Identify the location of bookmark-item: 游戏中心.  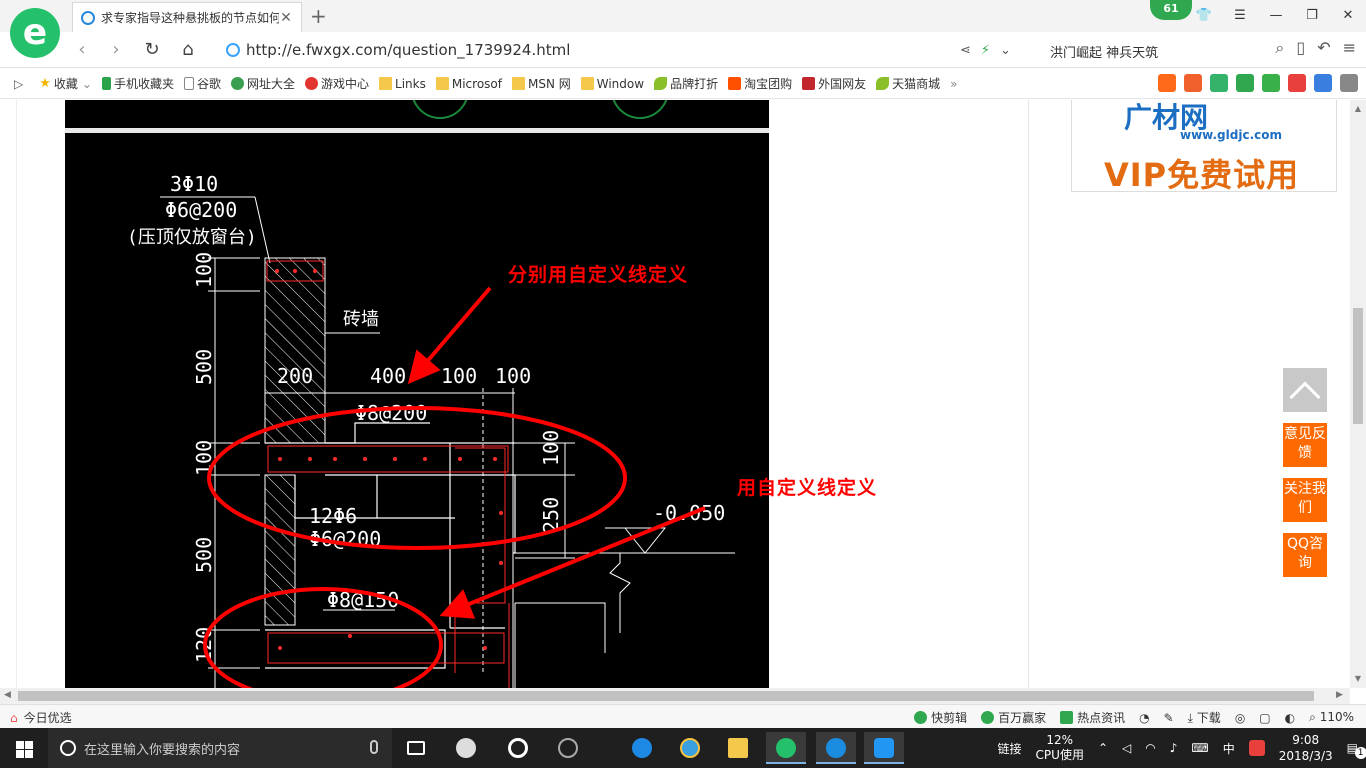
(337, 83).